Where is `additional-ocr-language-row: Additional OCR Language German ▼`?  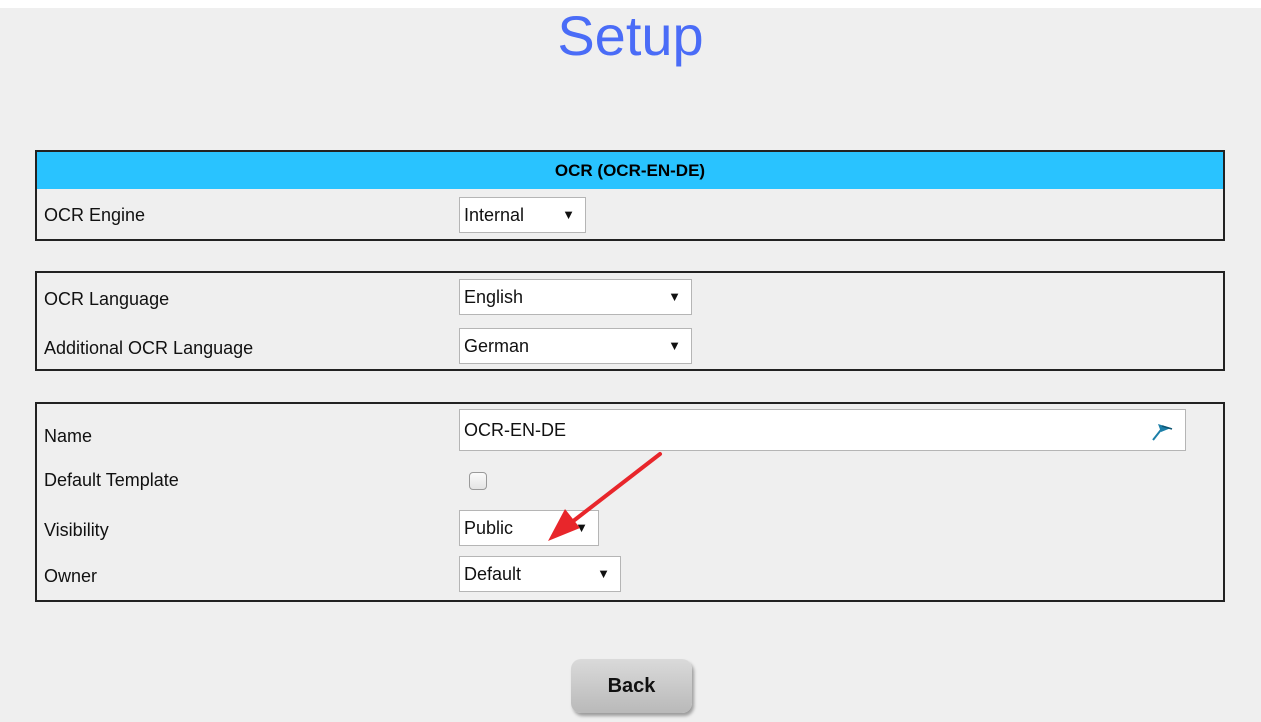
additional-ocr-language-row: Additional OCR Language German ▼ is located at coordinates (630, 348).